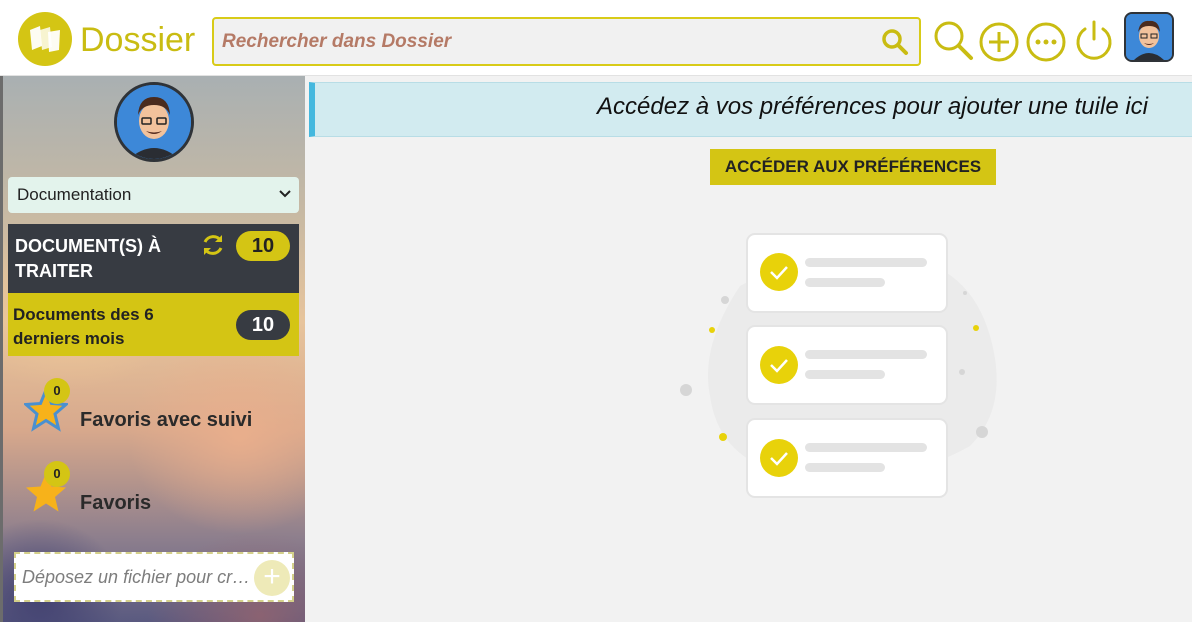 Image resolution: width=1192 pixels, height=622 pixels. I want to click on file-dropzone: +, so click(154, 577).